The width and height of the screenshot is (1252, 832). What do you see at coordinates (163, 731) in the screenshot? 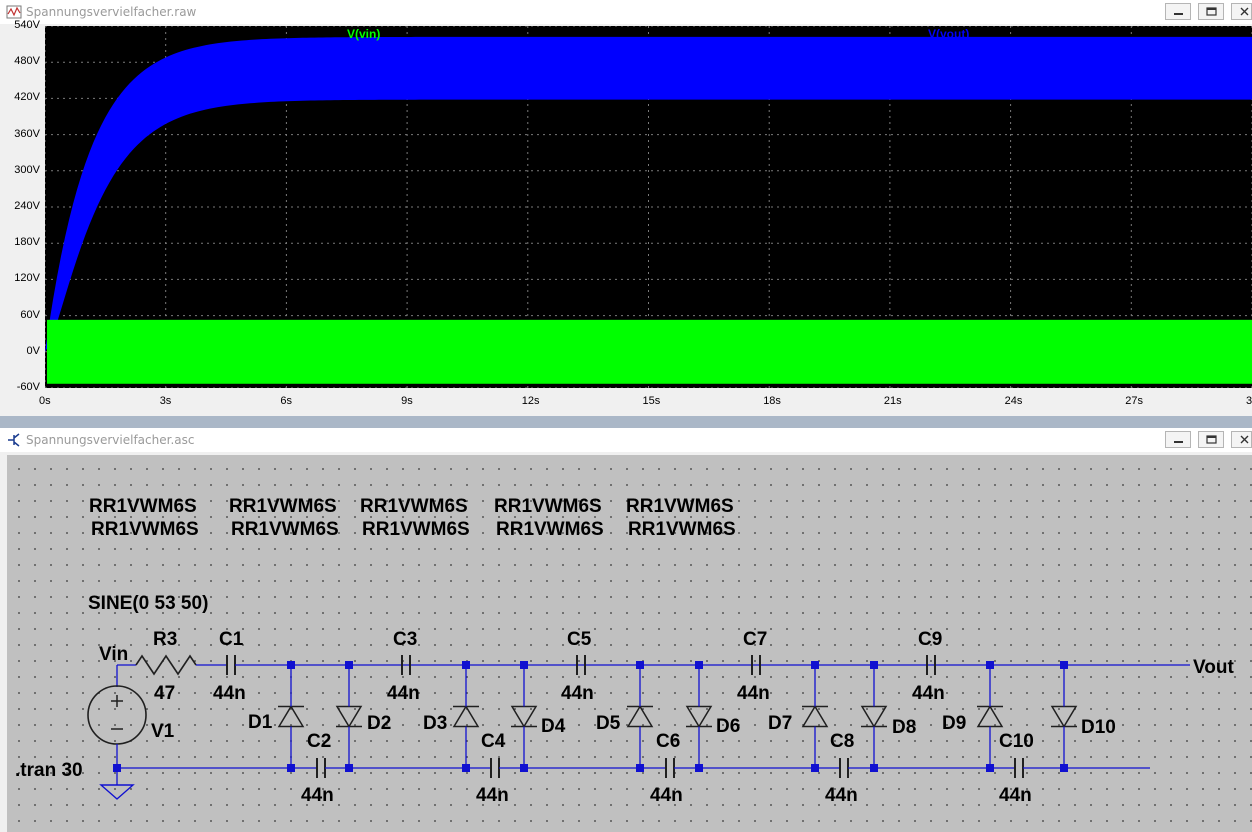
I see `source-name-label: V1` at bounding box center [163, 731].